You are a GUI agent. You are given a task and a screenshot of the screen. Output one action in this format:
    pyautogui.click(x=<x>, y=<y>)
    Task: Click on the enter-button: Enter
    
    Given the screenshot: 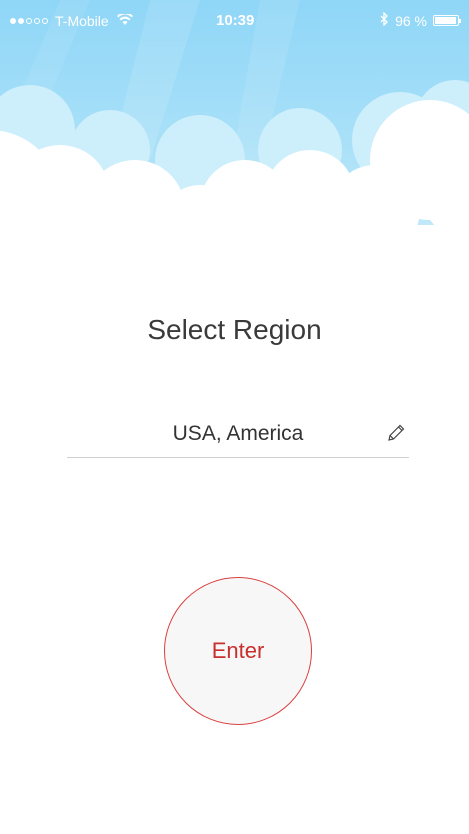 What is the action you would take?
    pyautogui.click(x=238, y=651)
    